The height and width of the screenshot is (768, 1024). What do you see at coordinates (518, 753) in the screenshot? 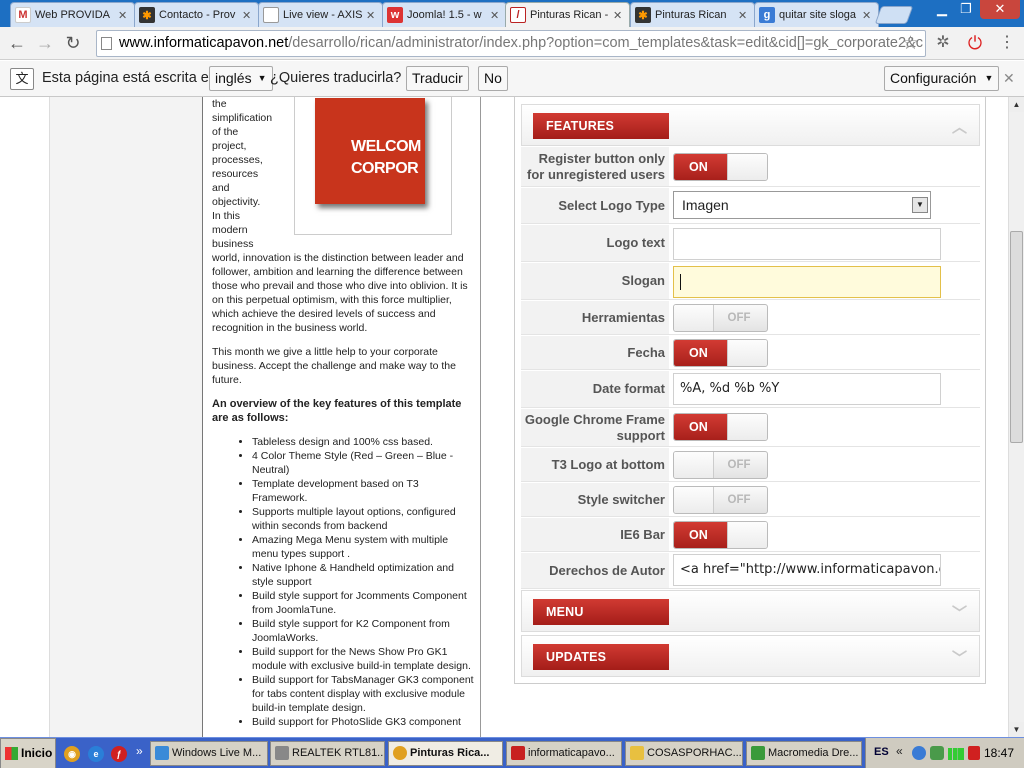
I see `filezilla-icon` at bounding box center [518, 753].